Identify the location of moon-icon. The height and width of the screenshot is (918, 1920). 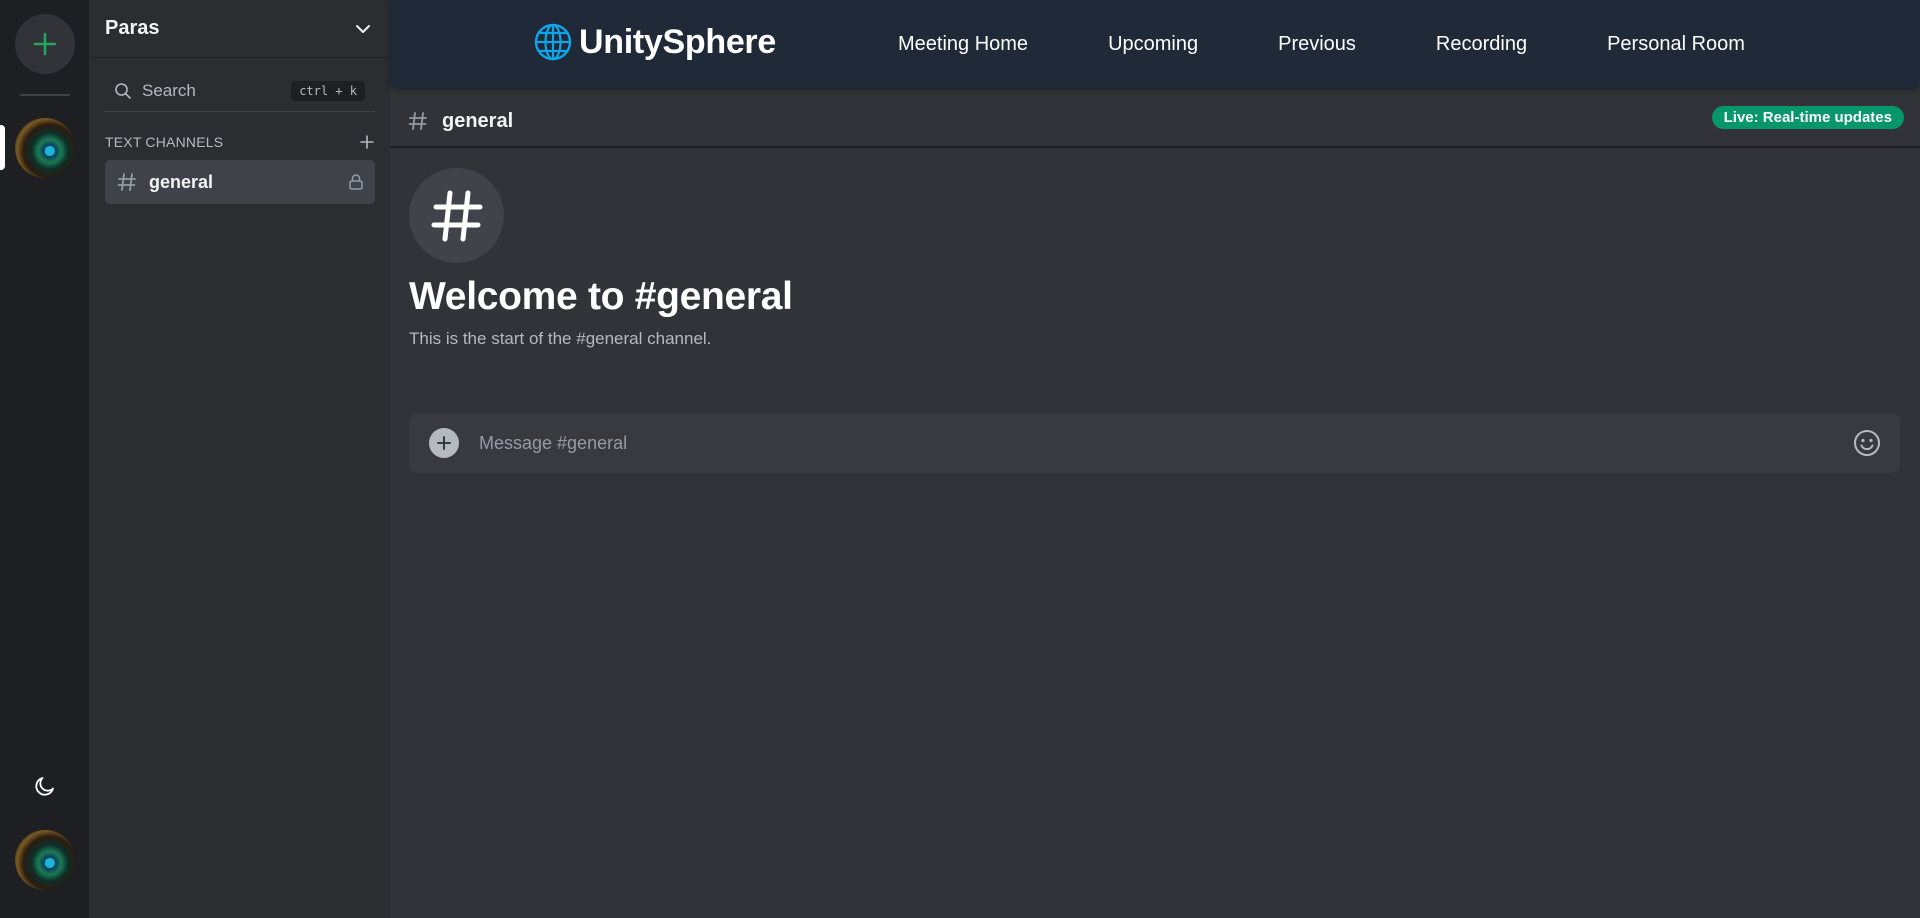
(45, 786).